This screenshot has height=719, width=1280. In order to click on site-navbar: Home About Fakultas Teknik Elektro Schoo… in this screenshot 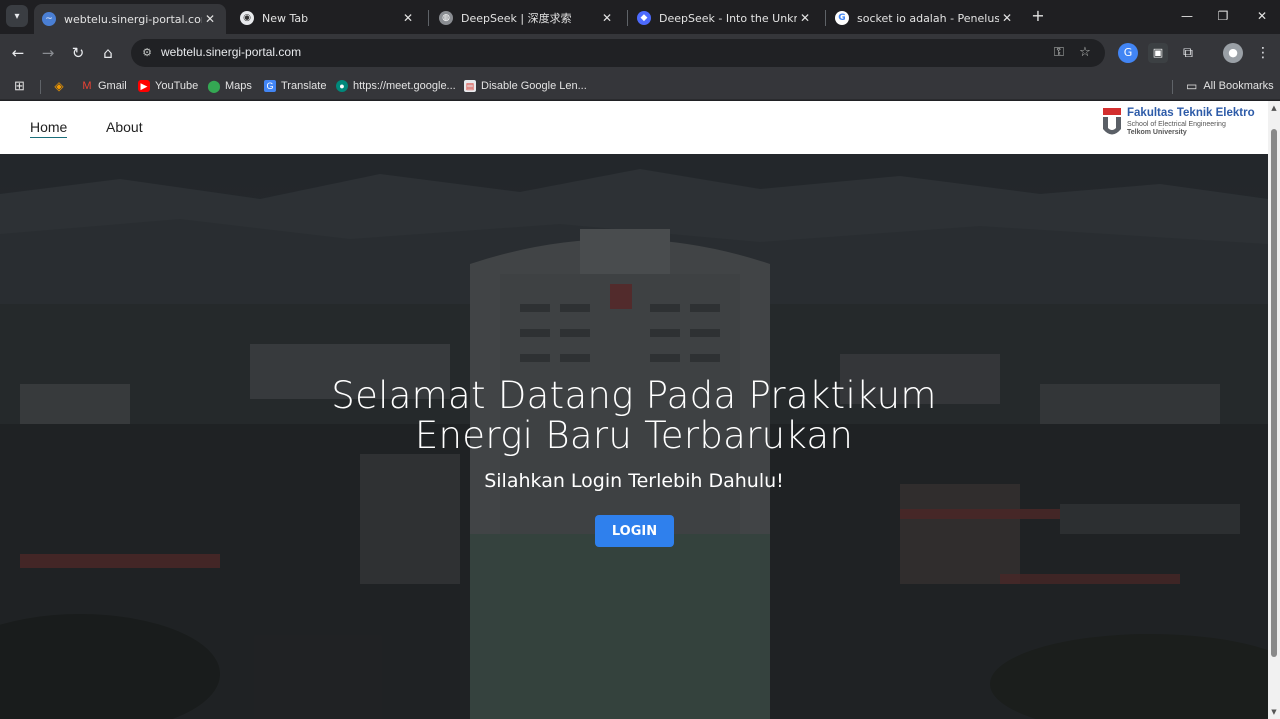, I will do `click(634, 127)`.